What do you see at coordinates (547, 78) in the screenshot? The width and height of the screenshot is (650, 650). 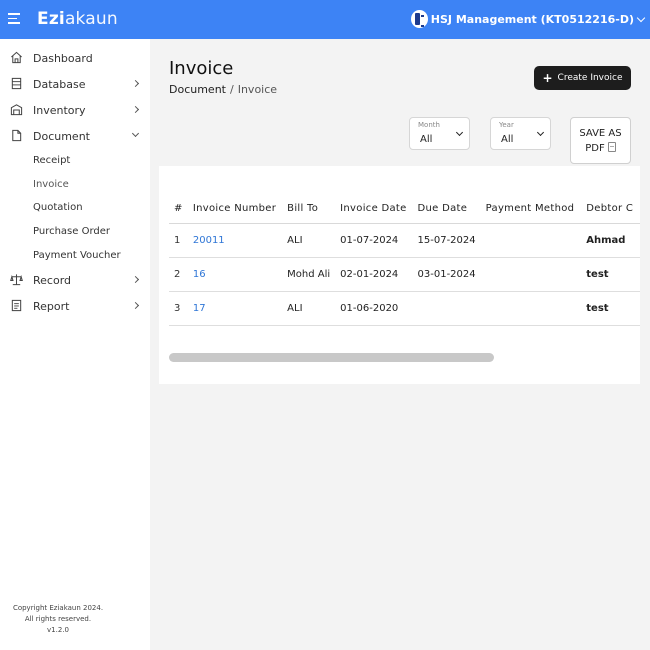 I see `plus-icon: +` at bounding box center [547, 78].